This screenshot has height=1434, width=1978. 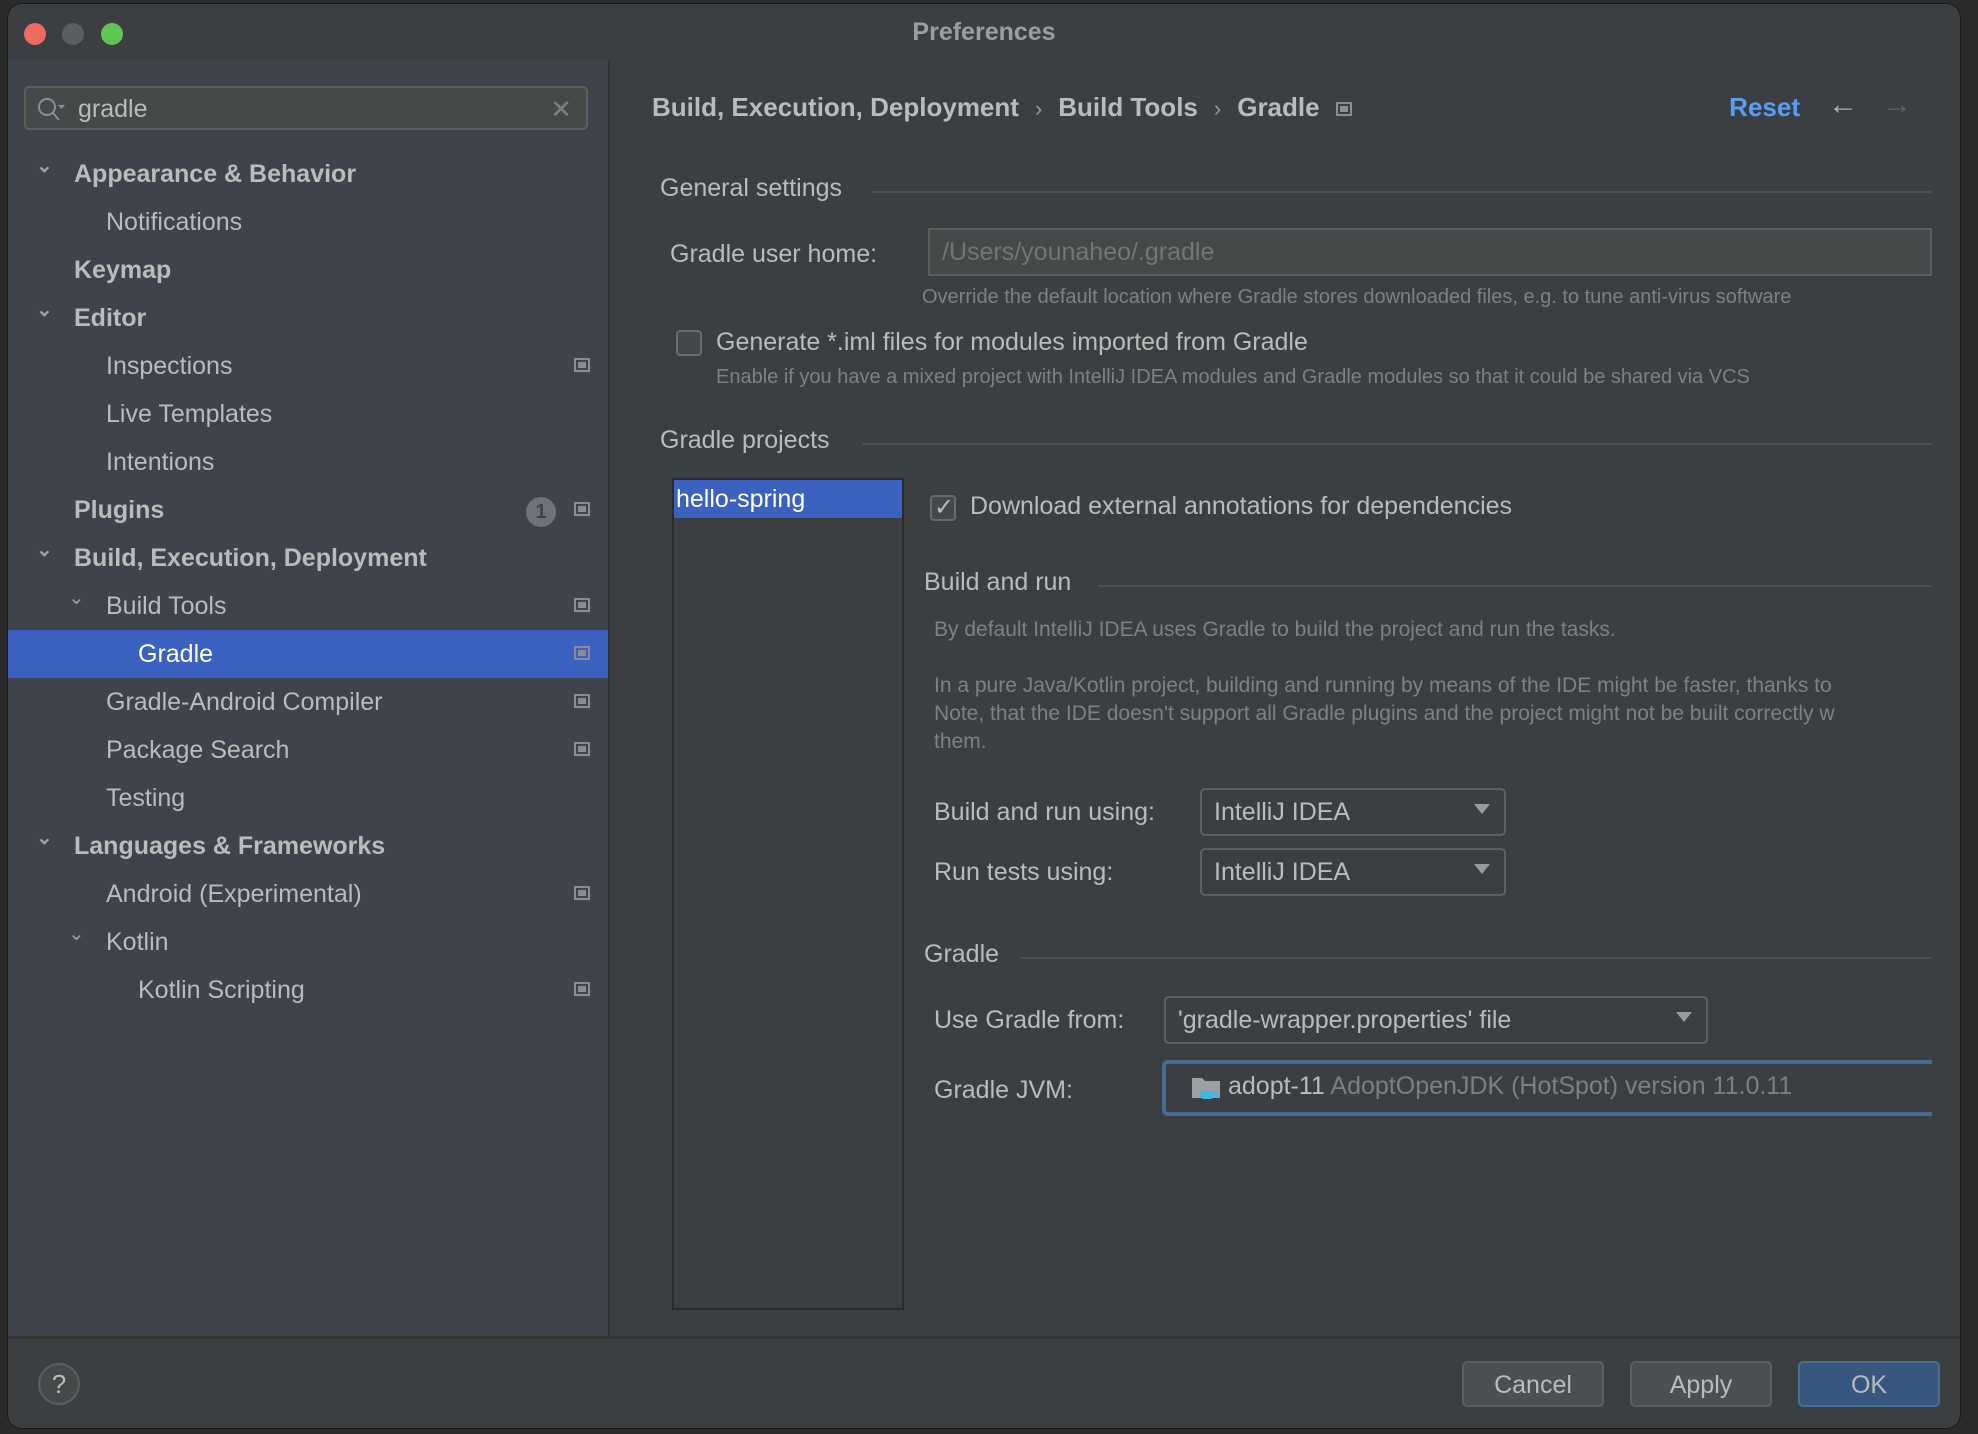 What do you see at coordinates (1701, 1384) in the screenshot?
I see `apply-button: Apply` at bounding box center [1701, 1384].